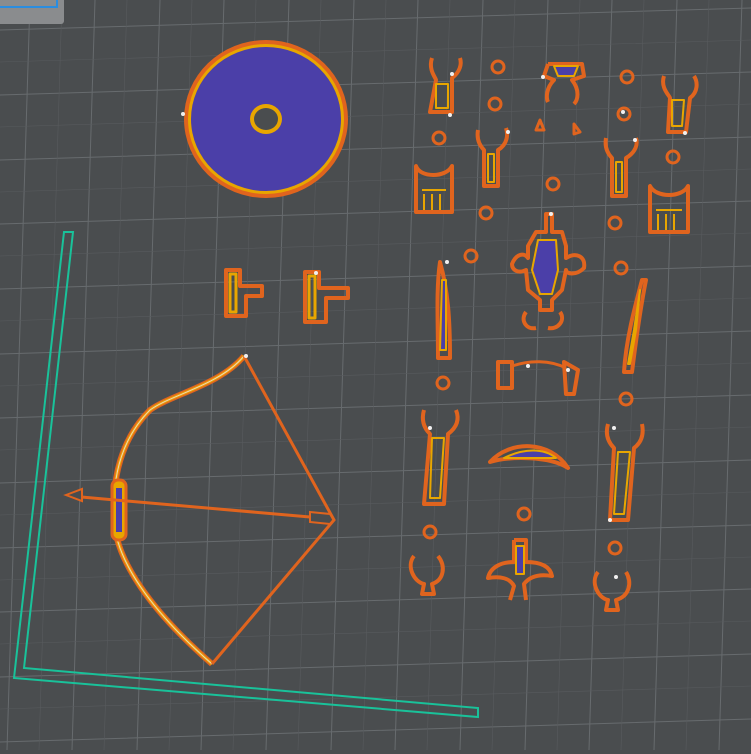 Image resolution: width=751 pixels, height=754 pixels. Describe the element at coordinates (266, 119) in the screenshot. I see `shield-part` at that location.